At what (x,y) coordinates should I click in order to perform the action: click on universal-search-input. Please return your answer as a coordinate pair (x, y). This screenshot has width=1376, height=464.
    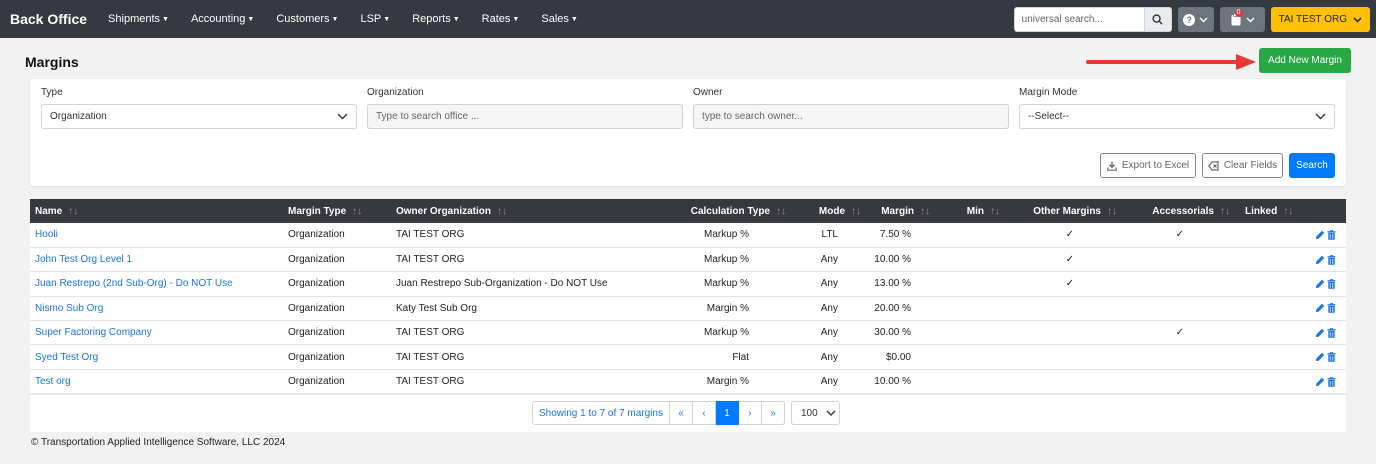
    Looking at the image, I should click on (1079, 19).